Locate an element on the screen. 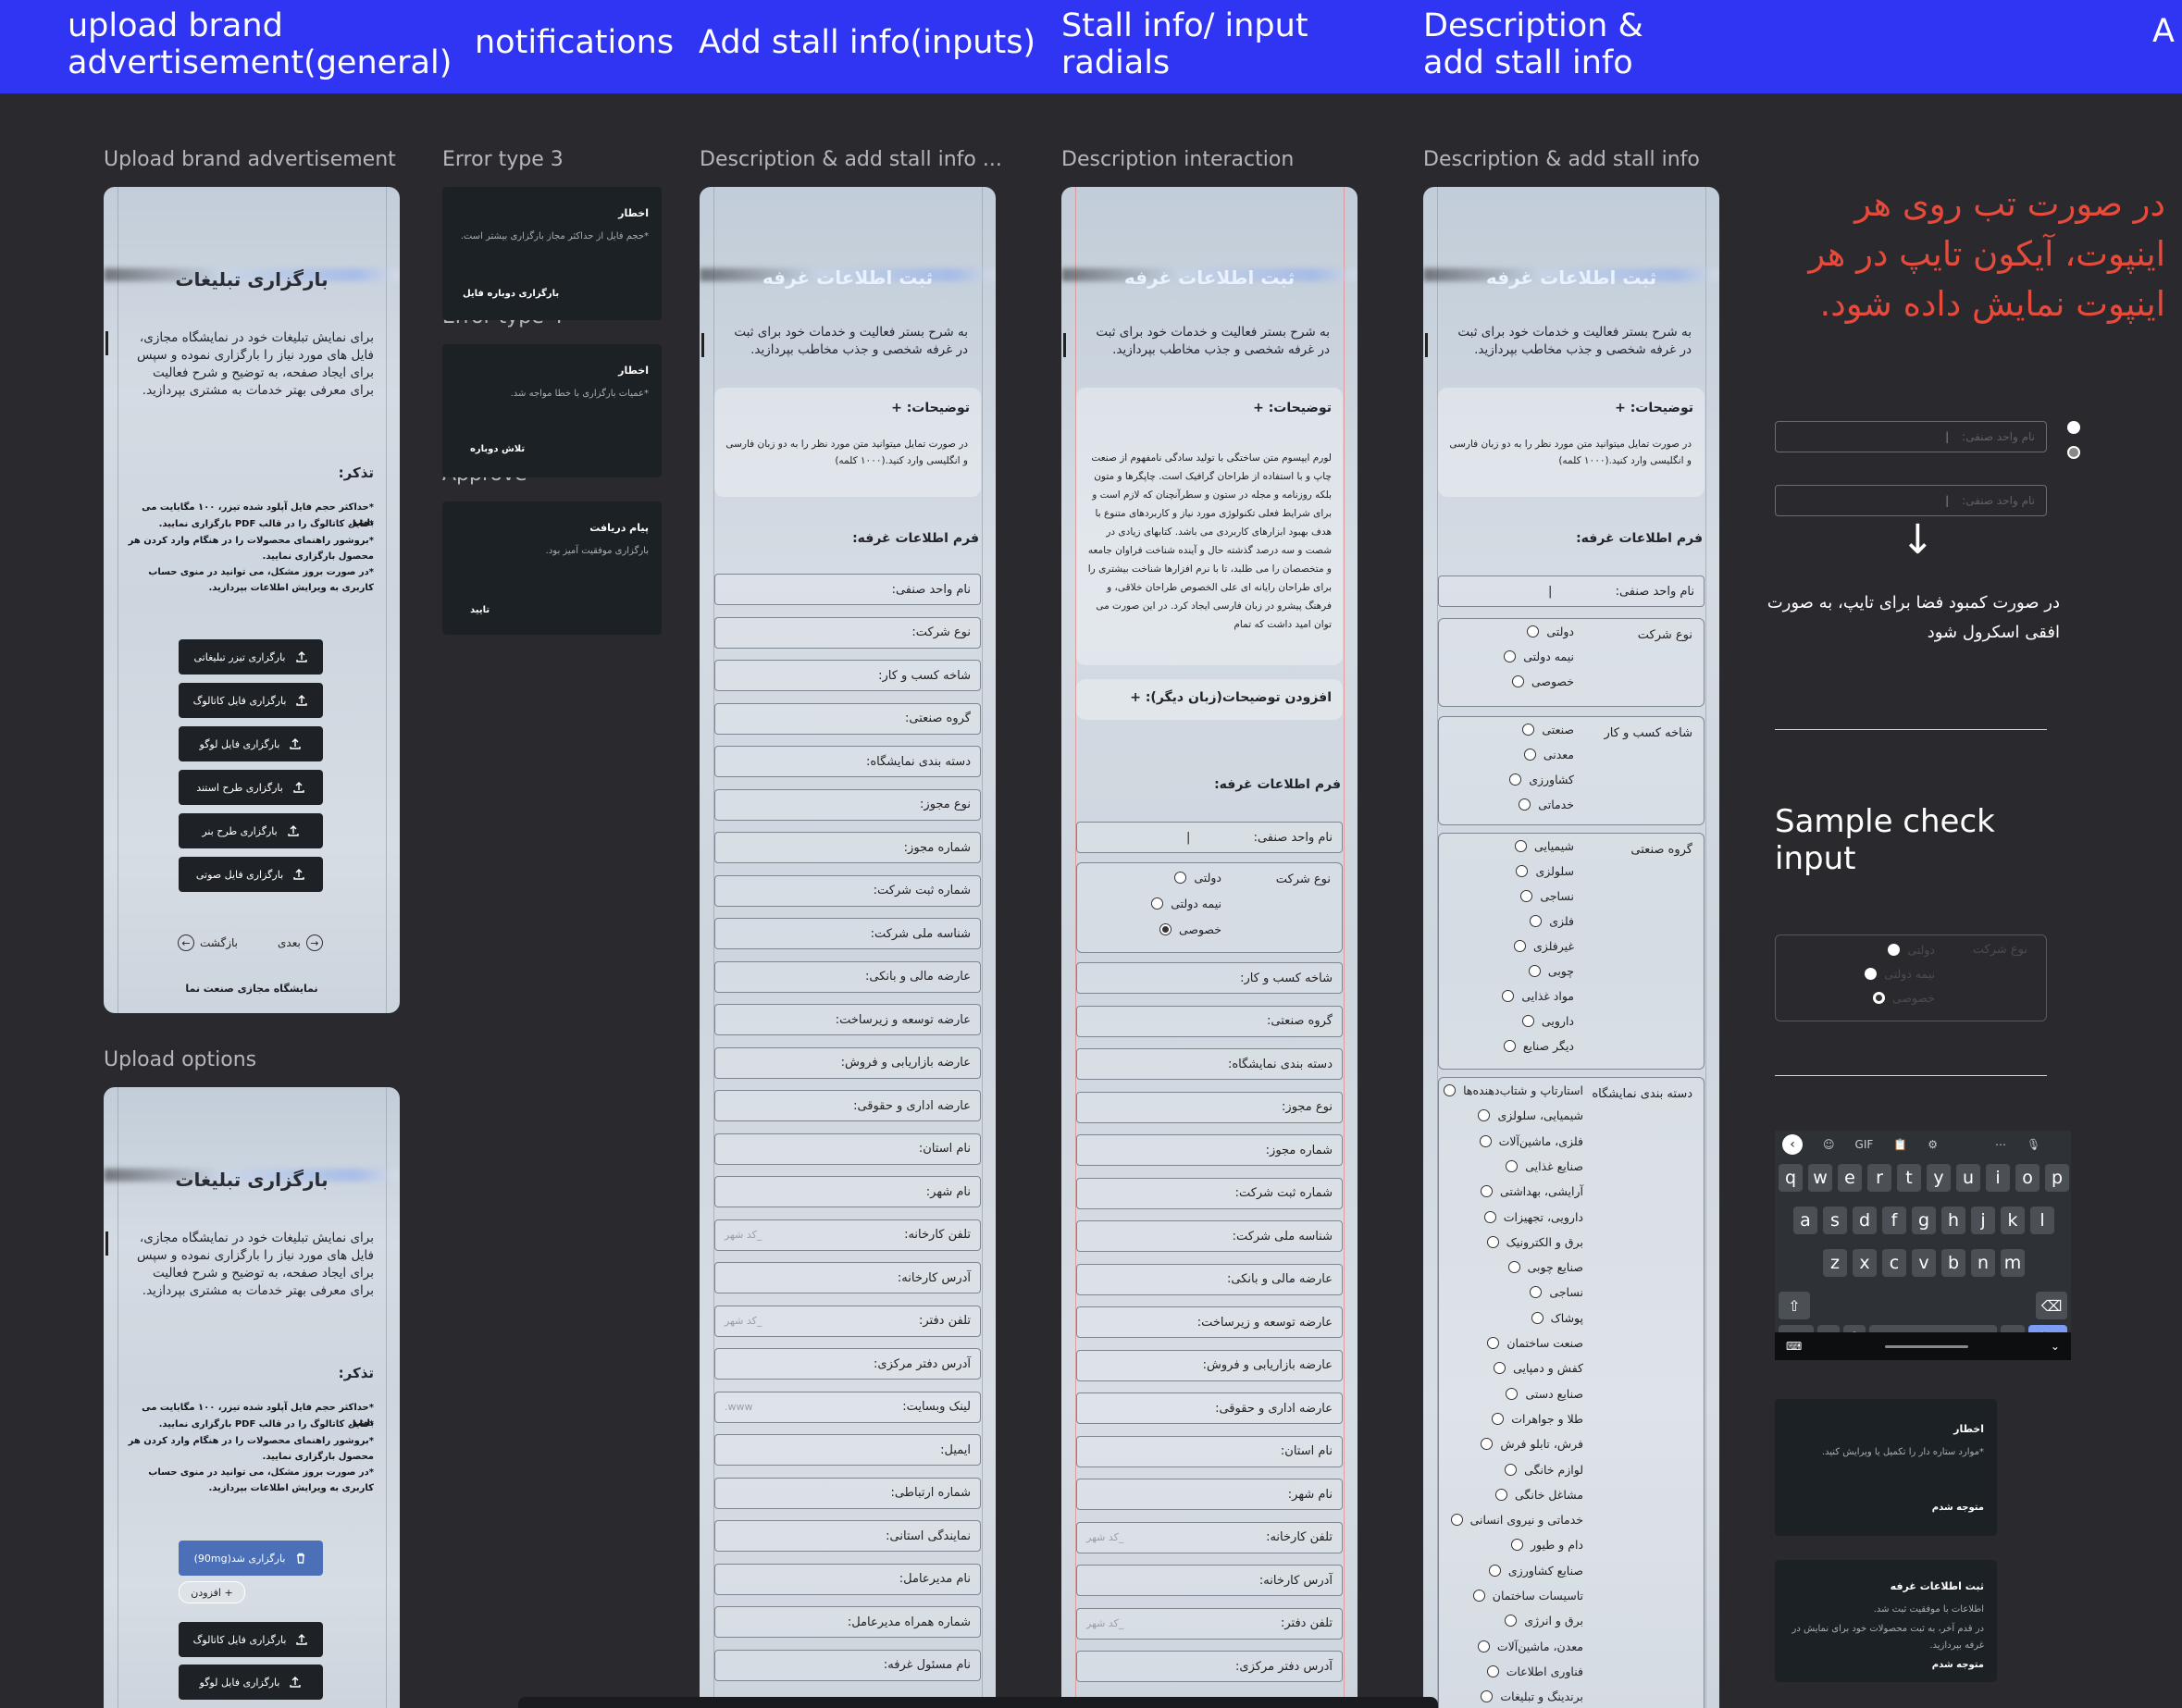  key-e: e is located at coordinates (1850, 1178).